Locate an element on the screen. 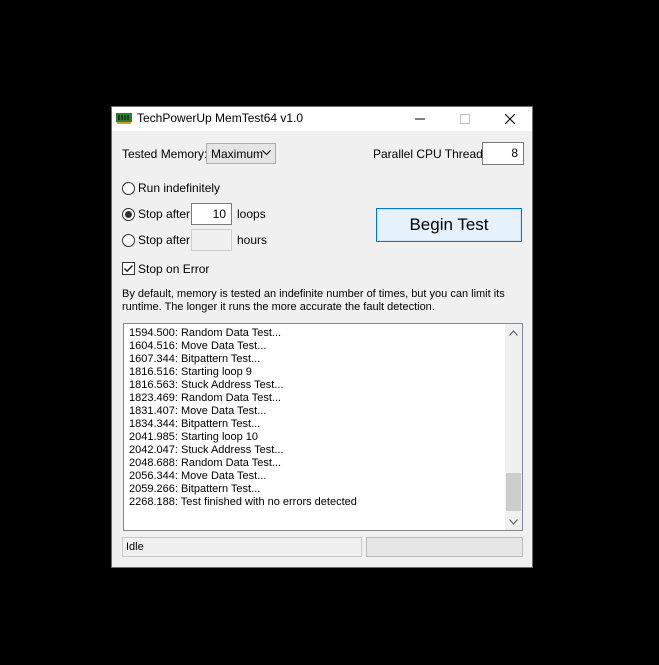  tested-memory-value: Maximum is located at coordinates (237, 154).